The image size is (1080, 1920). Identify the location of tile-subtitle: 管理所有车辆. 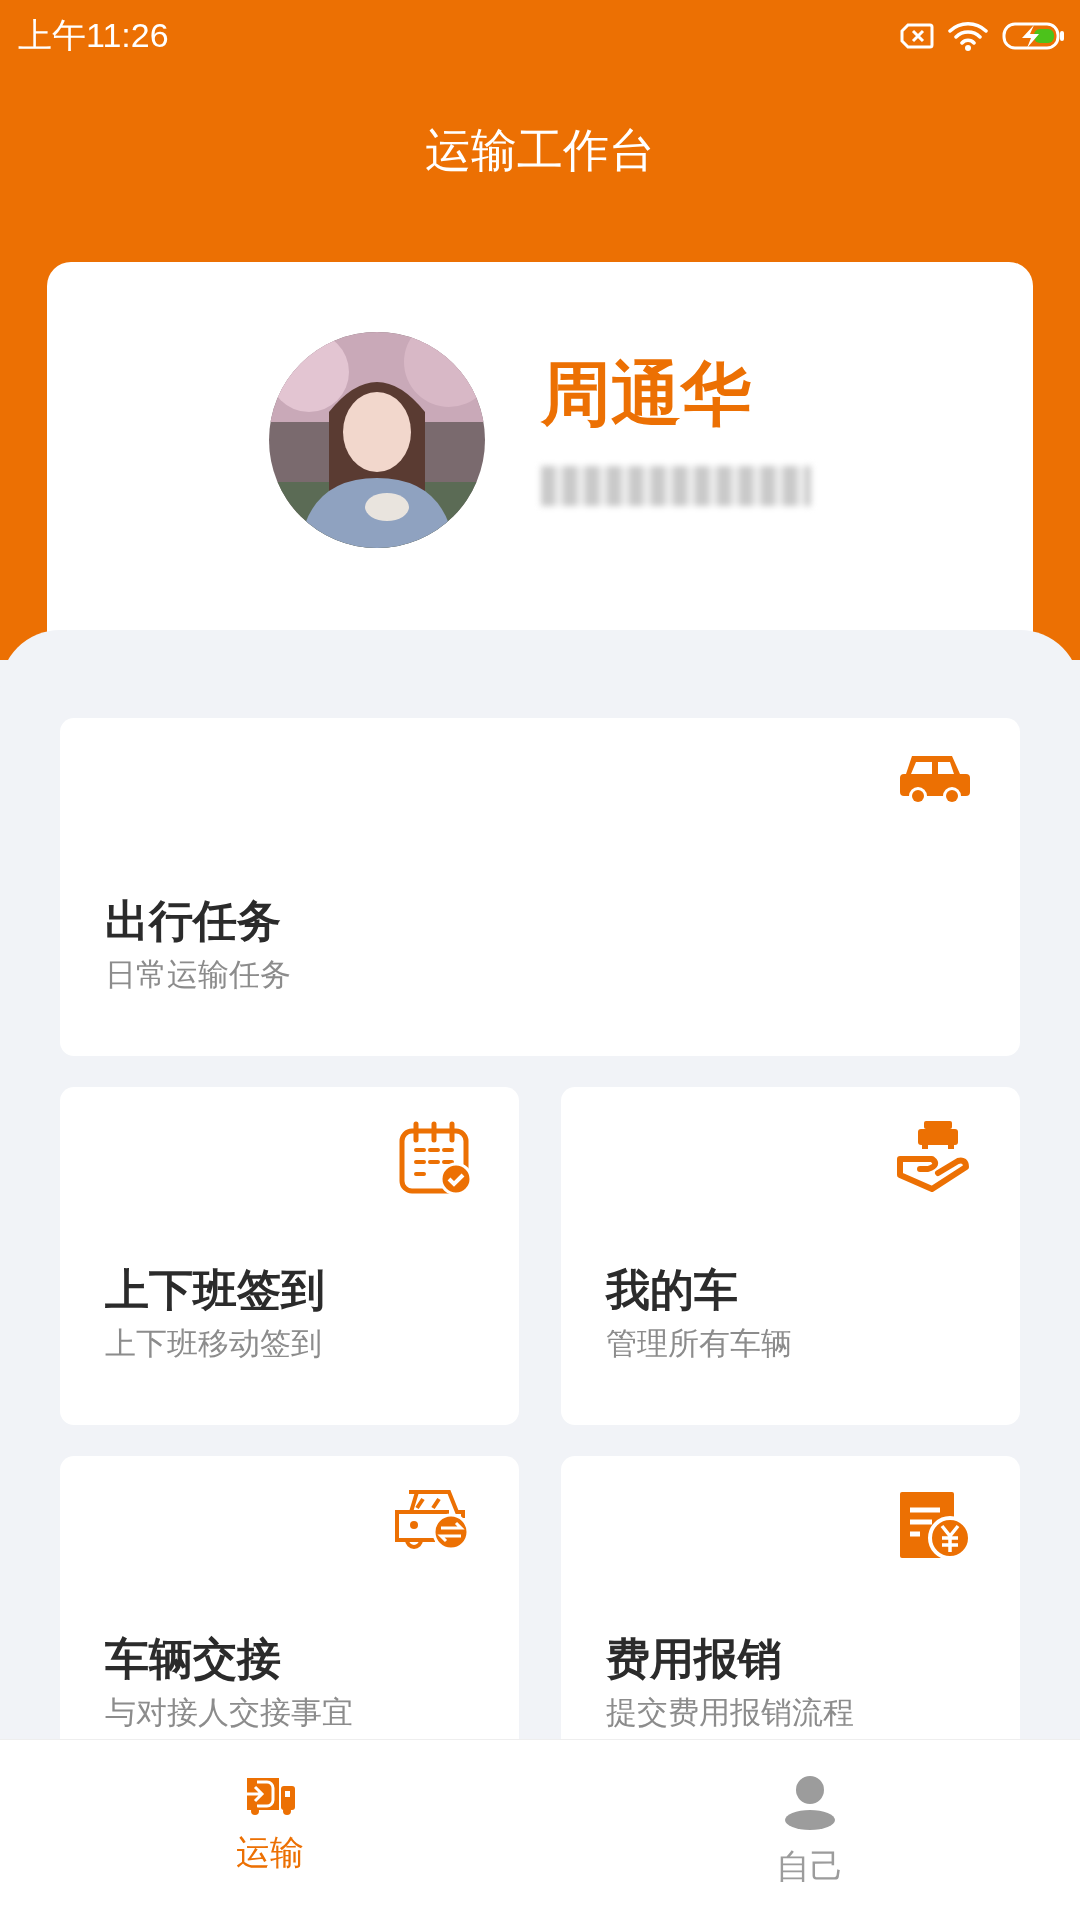
(699, 1343).